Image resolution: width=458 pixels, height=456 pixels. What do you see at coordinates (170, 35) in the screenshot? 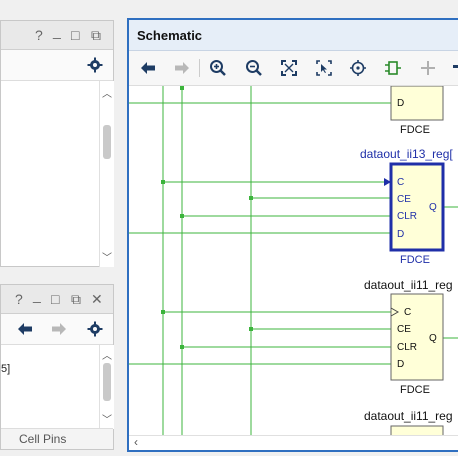
I see `page-title: Schematic` at bounding box center [170, 35].